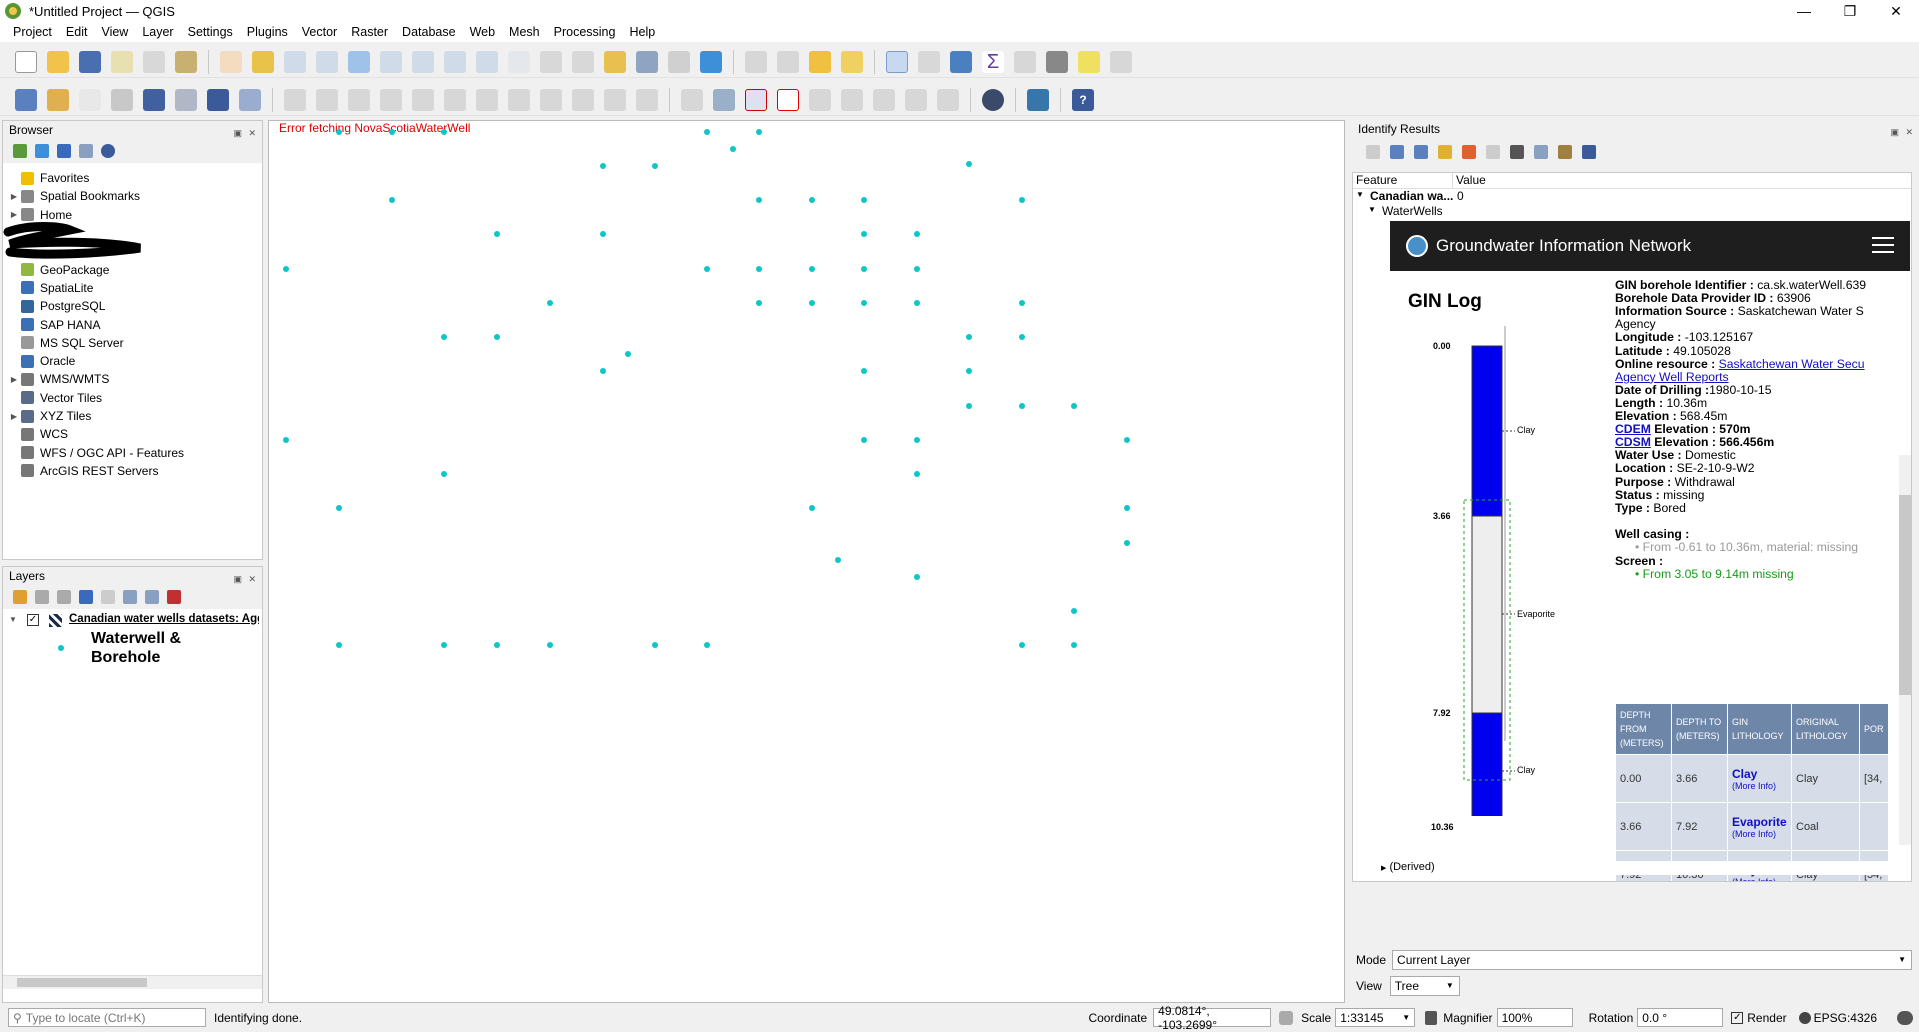 This screenshot has width=1919, height=1032. What do you see at coordinates (210, 32) in the screenshot?
I see `menu-settings: Settings` at bounding box center [210, 32].